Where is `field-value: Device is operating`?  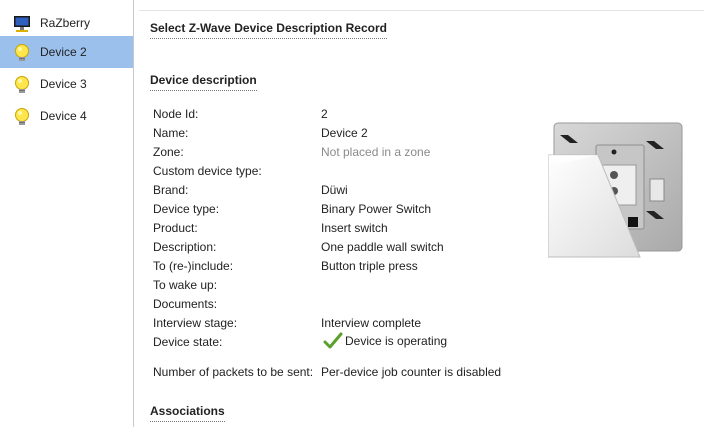
field-value: Device is operating is located at coordinates (396, 341).